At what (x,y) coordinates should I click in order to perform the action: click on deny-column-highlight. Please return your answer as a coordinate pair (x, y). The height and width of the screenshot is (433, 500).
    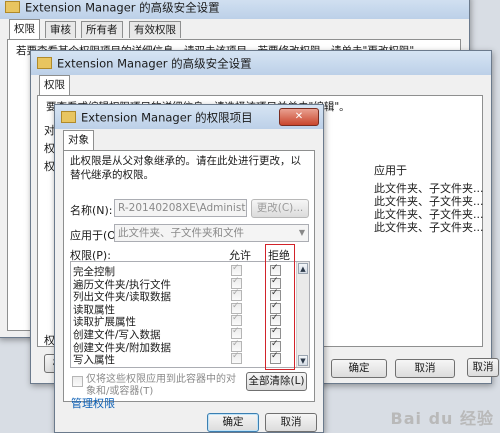
    Looking at the image, I should click on (280, 307).